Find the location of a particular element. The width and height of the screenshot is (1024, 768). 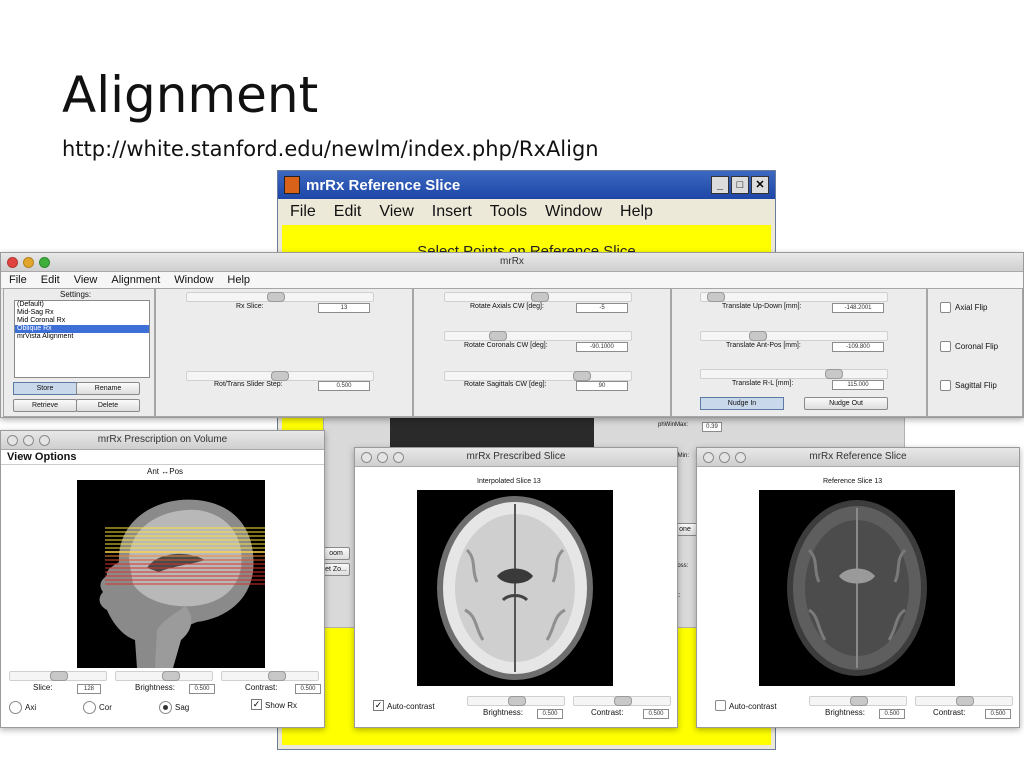

settings-item: Mid Coronal Rx is located at coordinates (82, 321).